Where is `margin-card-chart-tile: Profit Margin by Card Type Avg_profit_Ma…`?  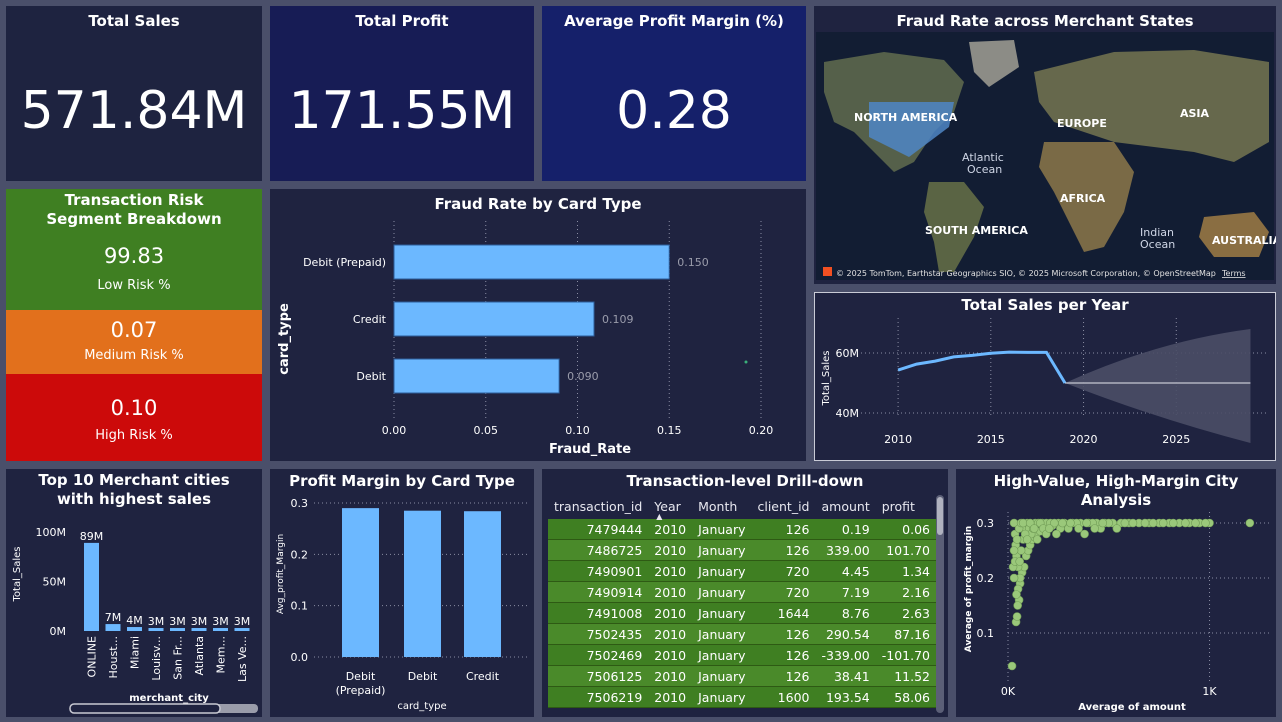 margin-card-chart-tile: Profit Margin by Card Type Avg_profit_Ma… is located at coordinates (402, 593).